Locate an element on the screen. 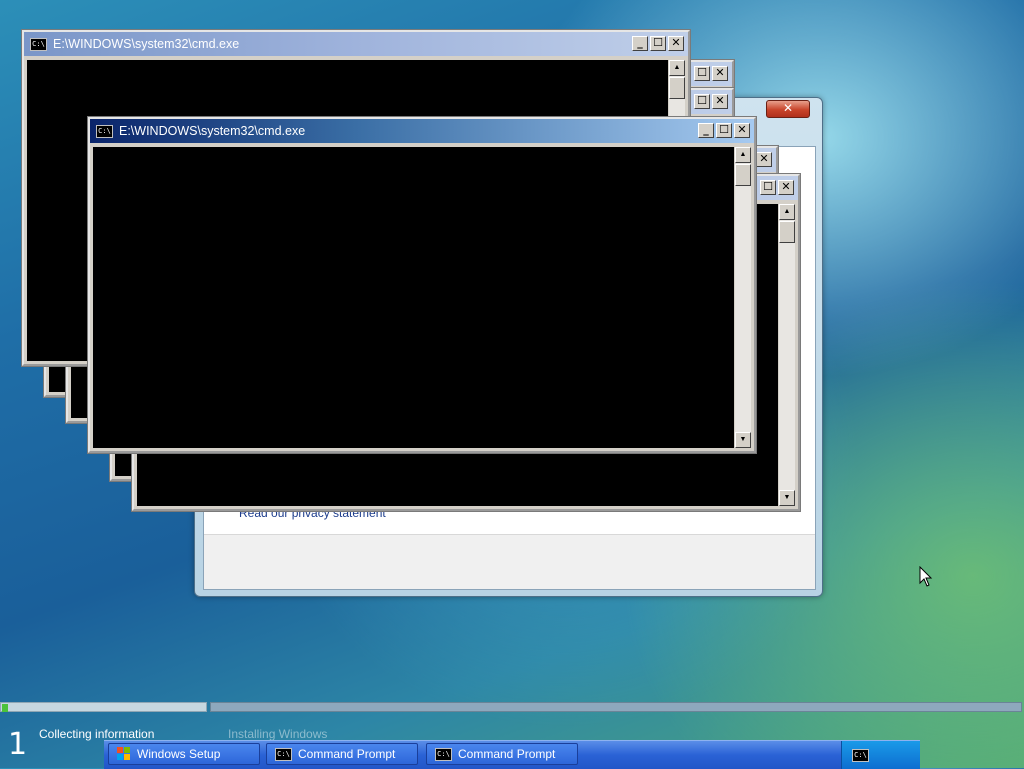 The width and height of the screenshot is (1024, 769). taskbar-item-windows-setup: Windows Setup is located at coordinates (184, 754).